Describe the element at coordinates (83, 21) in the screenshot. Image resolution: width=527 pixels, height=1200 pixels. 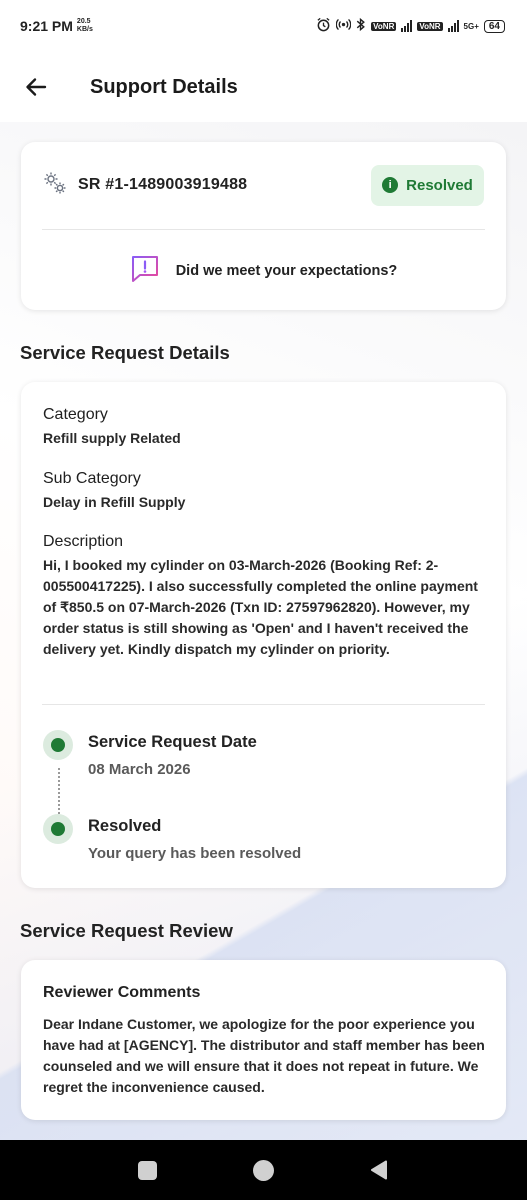
I see `net-speed-value: 20.5` at that location.